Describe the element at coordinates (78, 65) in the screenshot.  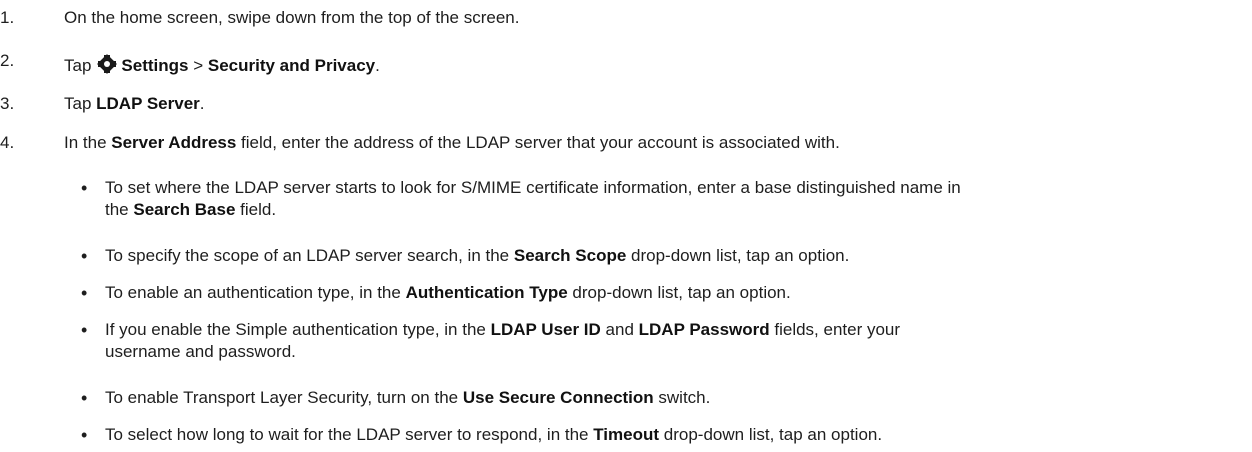
I see `step-text-pre: Tap` at that location.